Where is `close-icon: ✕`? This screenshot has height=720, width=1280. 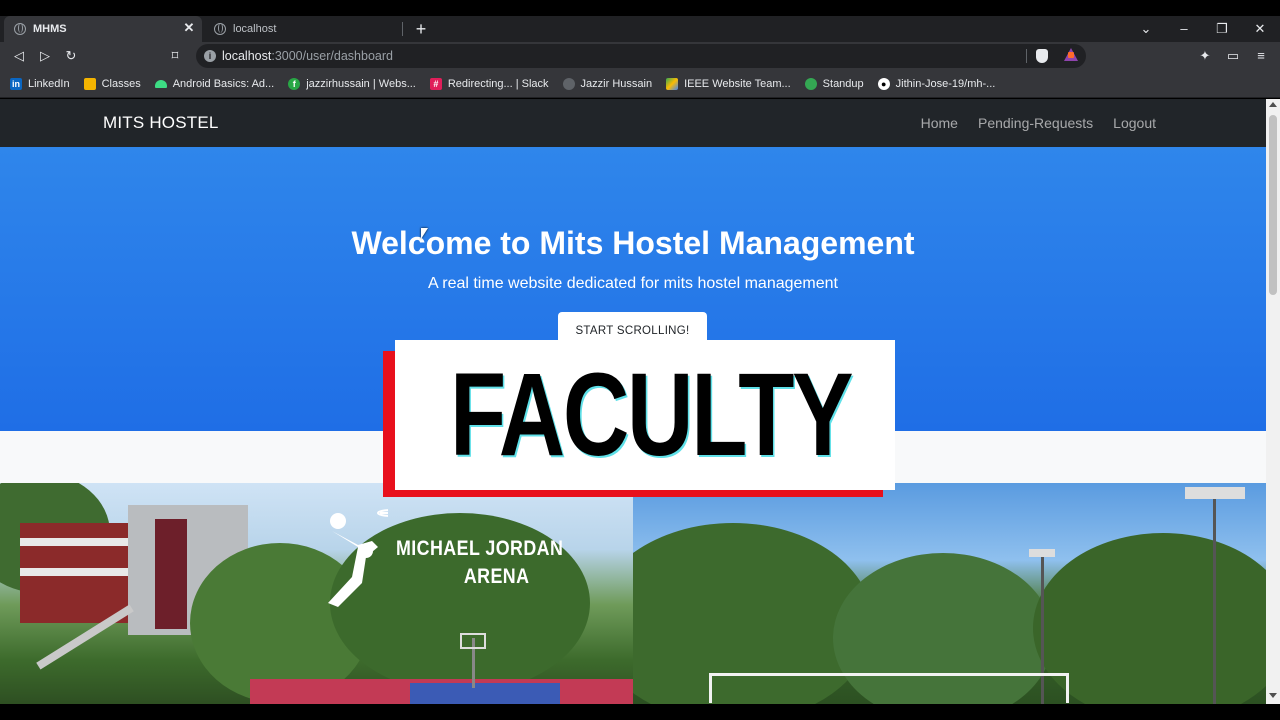 close-icon: ✕ is located at coordinates (189, 28).